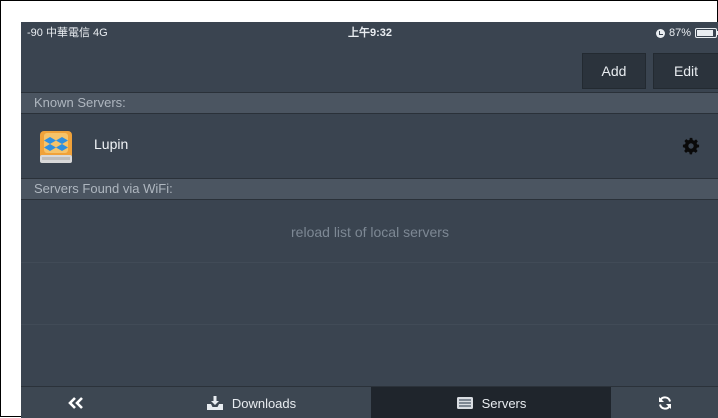 The image size is (718, 418). I want to click on gear-icon, so click(691, 146).